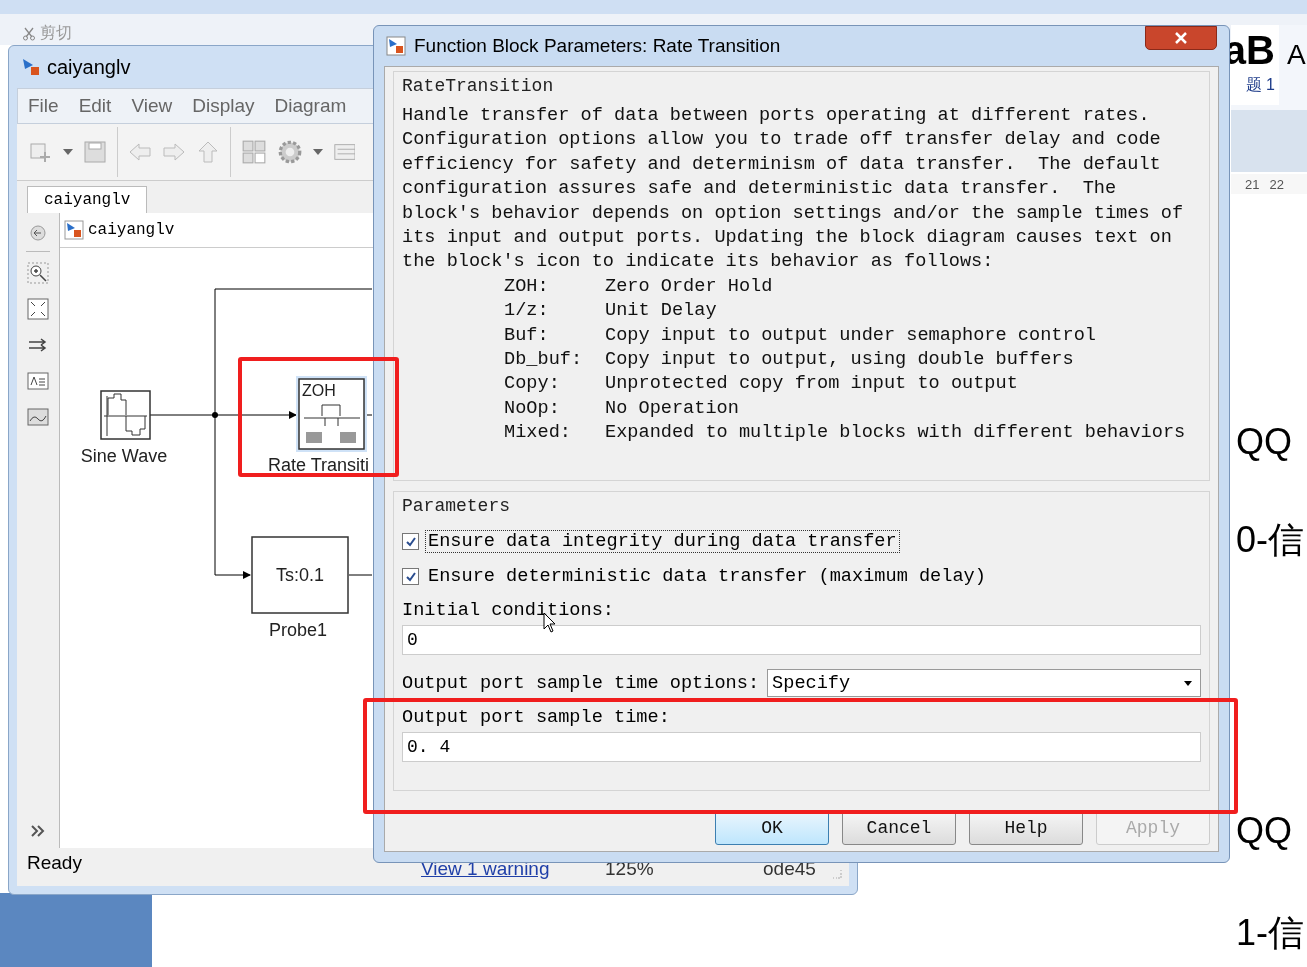  I want to click on window-title: caiyanglv, so click(89, 67).